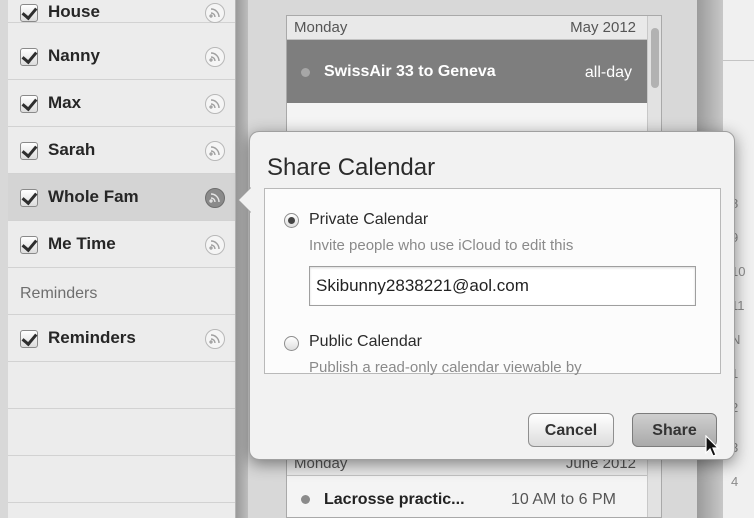 The height and width of the screenshot is (518, 754). What do you see at coordinates (712, 446) in the screenshot?
I see `mouse-pointer-icon` at bounding box center [712, 446].